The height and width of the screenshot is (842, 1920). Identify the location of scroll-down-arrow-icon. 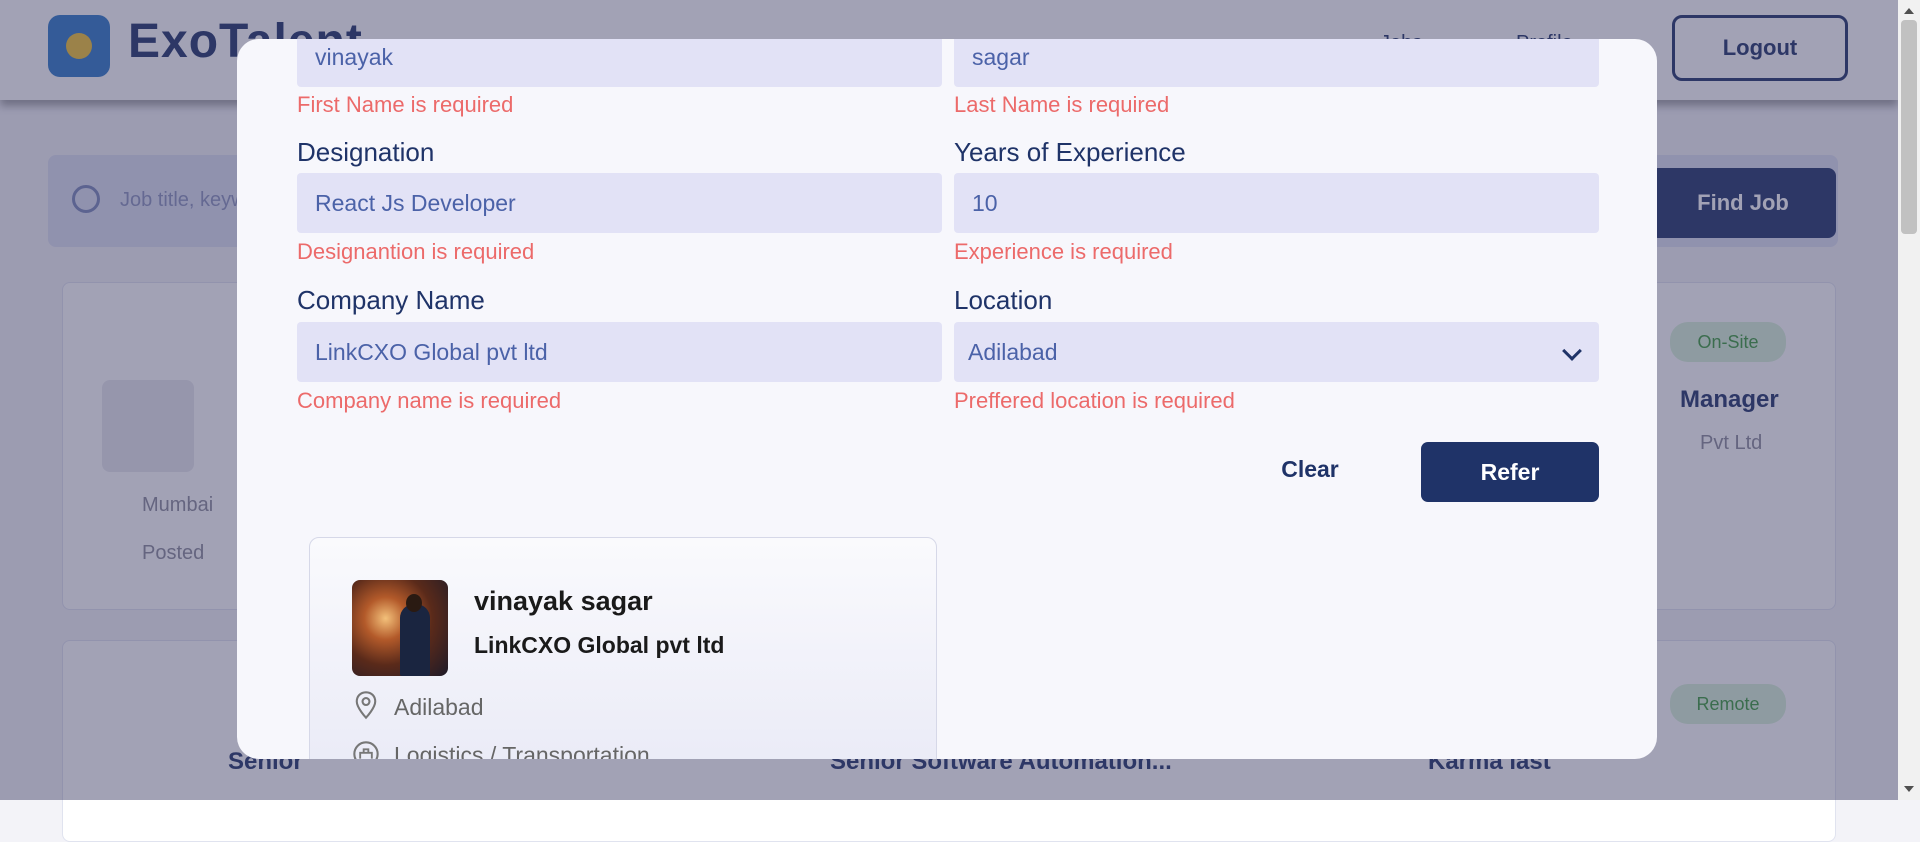
(1909, 789).